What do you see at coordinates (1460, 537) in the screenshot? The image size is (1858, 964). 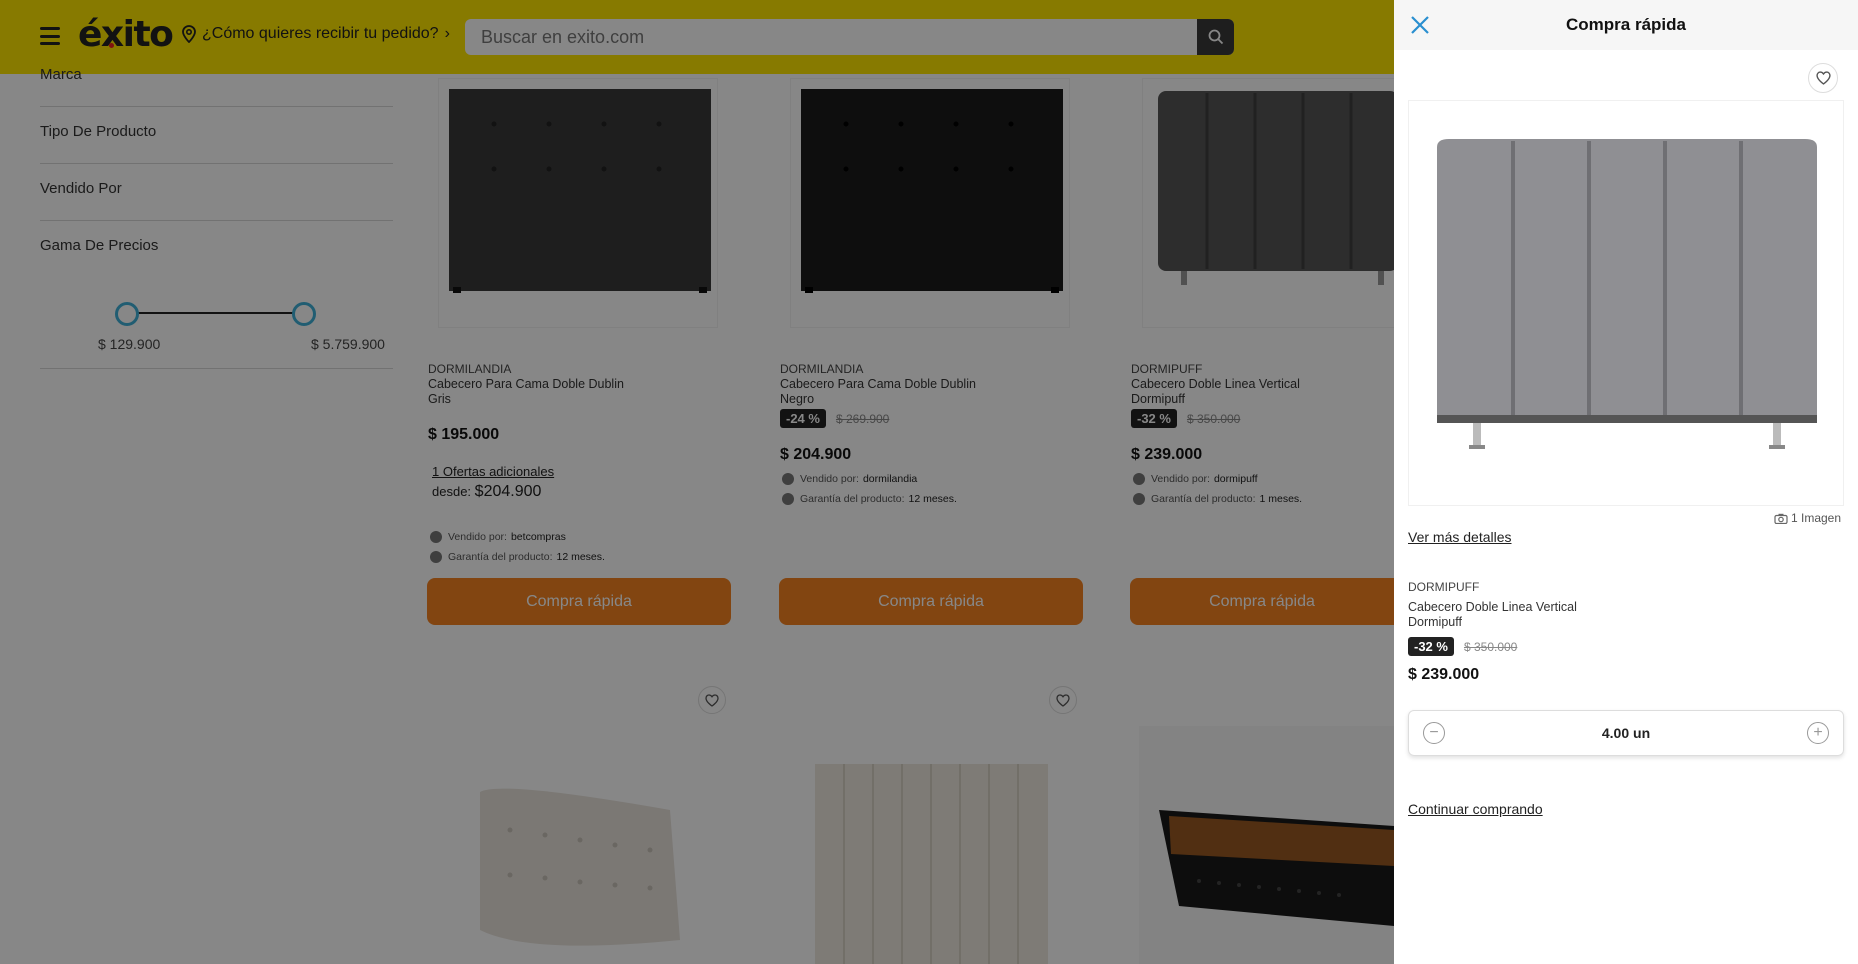 I see `more-details-link: Ver más detalles` at bounding box center [1460, 537].